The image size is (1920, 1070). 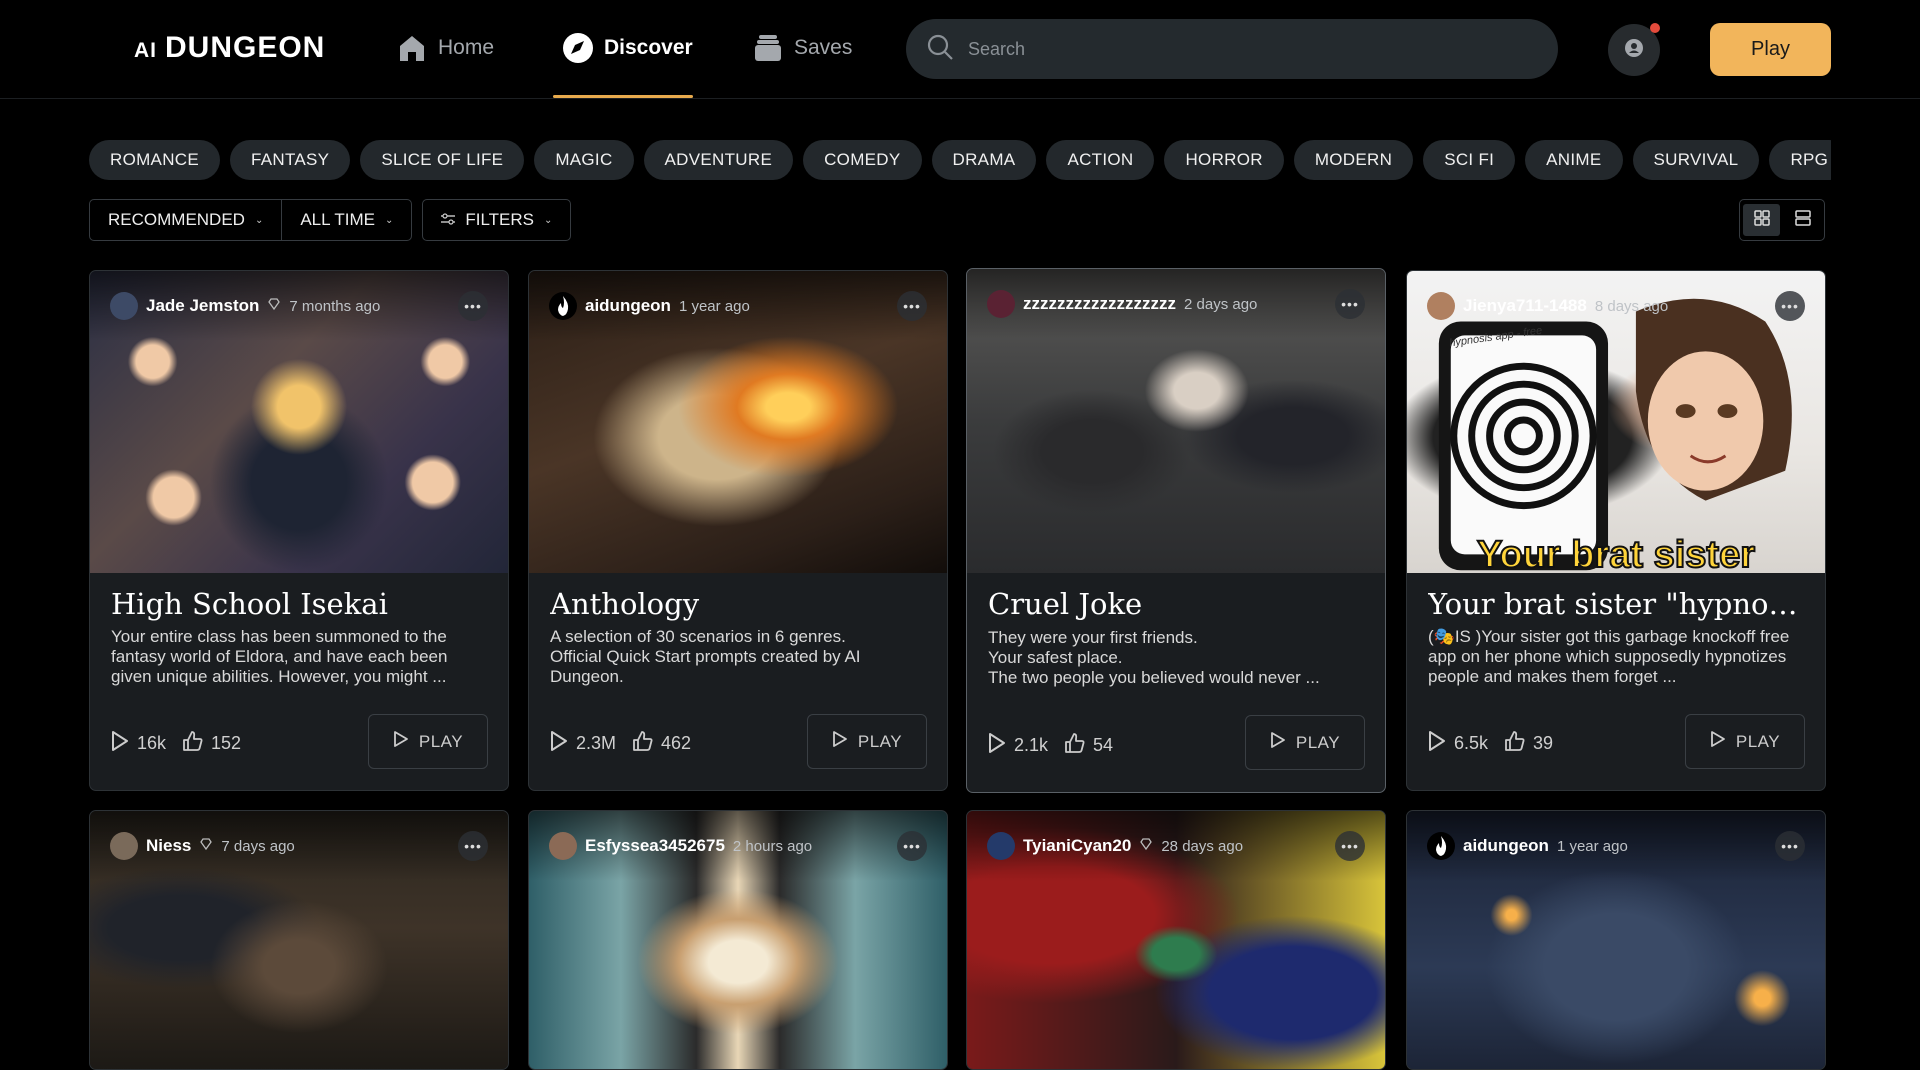 I want to click on list-view-button, so click(x=1802, y=220).